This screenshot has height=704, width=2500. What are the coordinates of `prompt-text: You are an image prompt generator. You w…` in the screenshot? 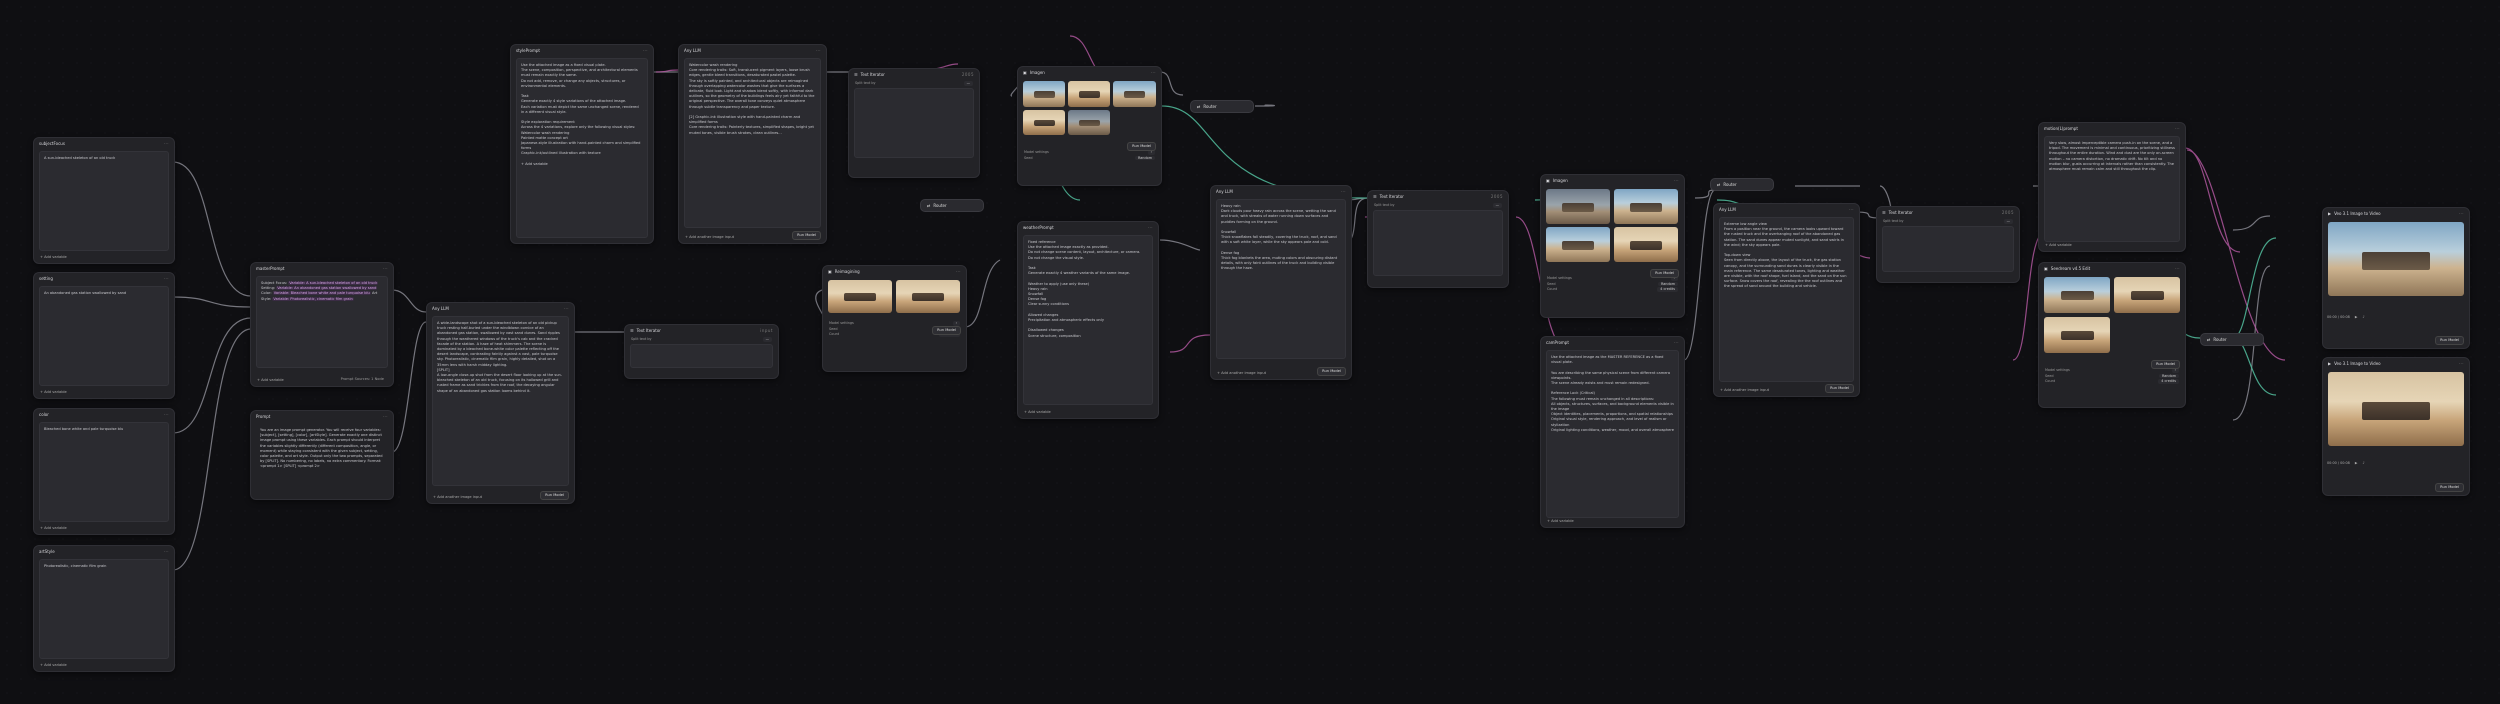 It's located at (322, 460).